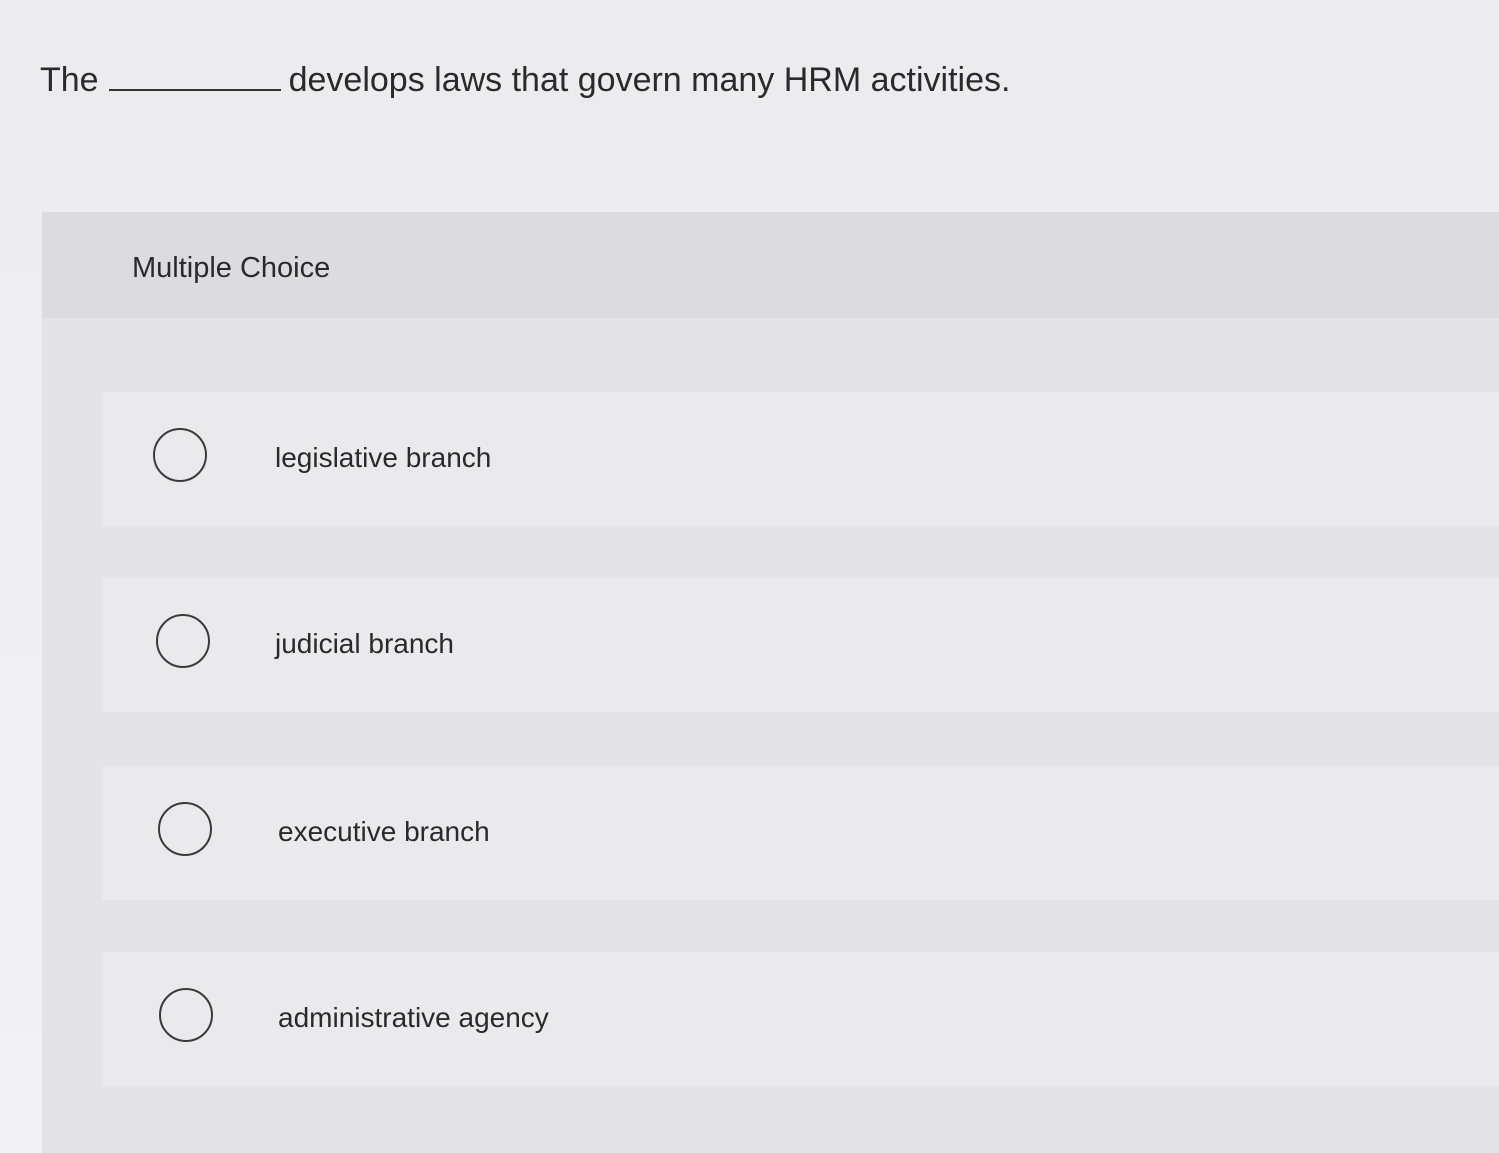 The width and height of the screenshot is (1499, 1153). Describe the element at coordinates (800, 459) in the screenshot. I see `choice-option-1: legislative branch` at that location.